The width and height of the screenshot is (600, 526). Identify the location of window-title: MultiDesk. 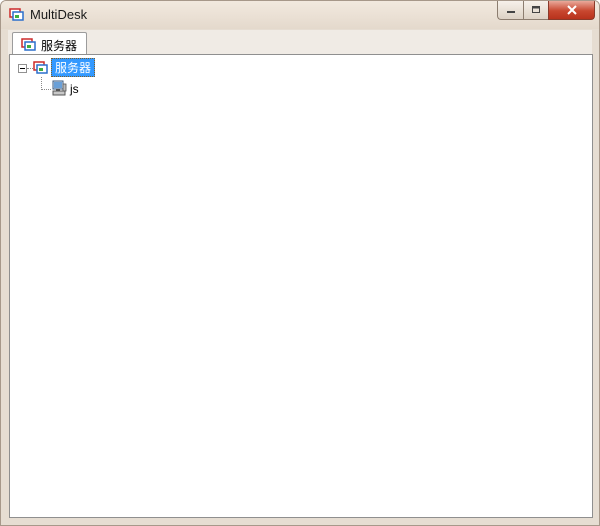
(59, 14).